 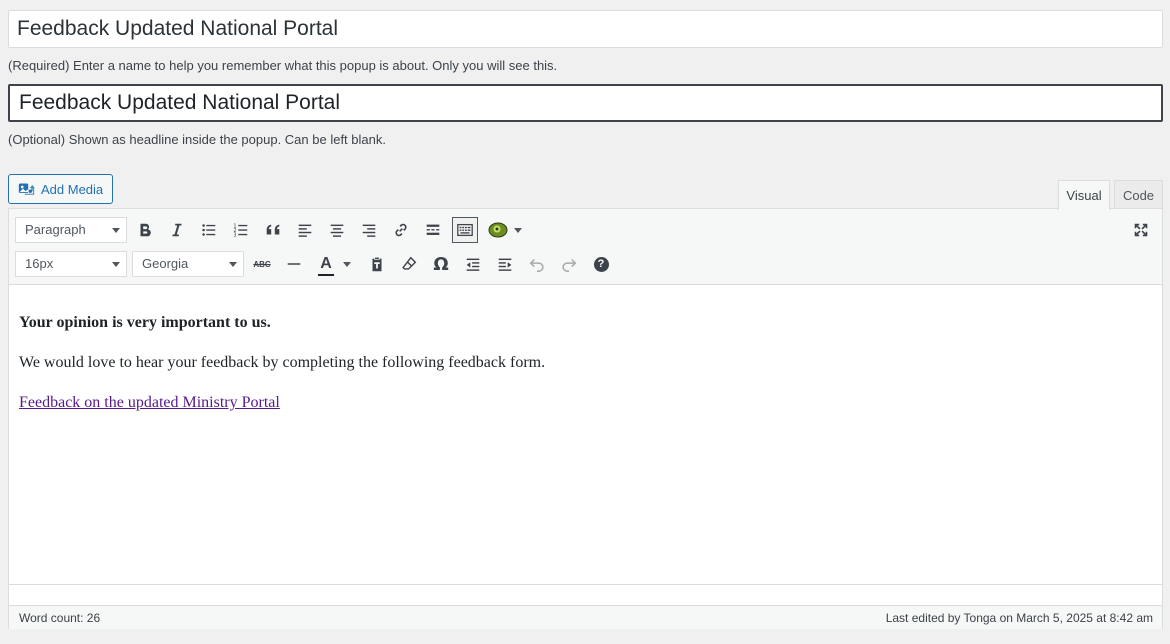 I want to click on undo-button, so click(x=537, y=264).